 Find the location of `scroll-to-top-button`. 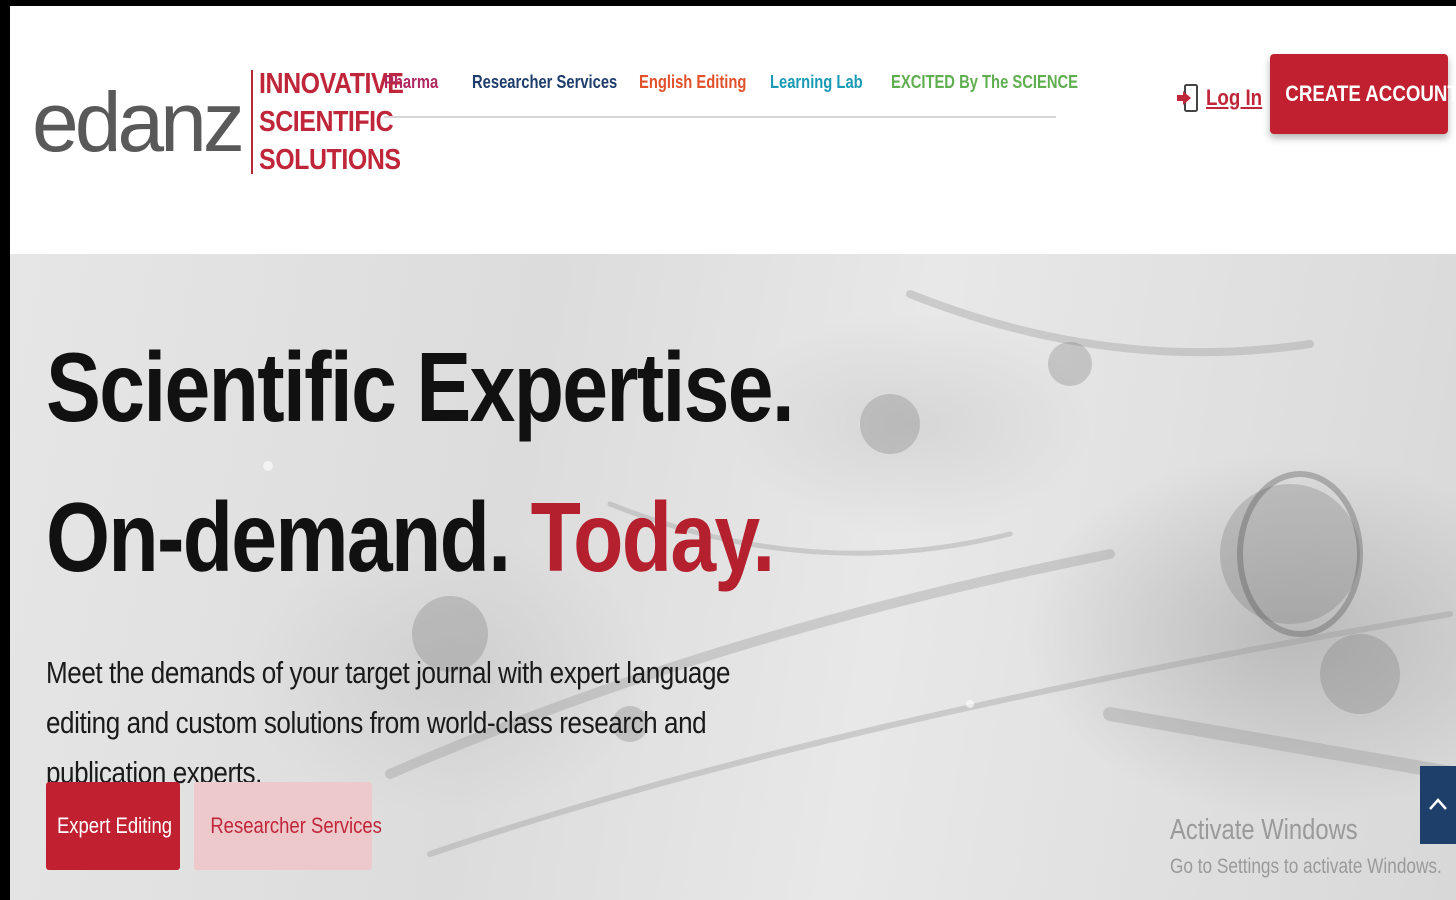

scroll-to-top-button is located at coordinates (1438, 805).